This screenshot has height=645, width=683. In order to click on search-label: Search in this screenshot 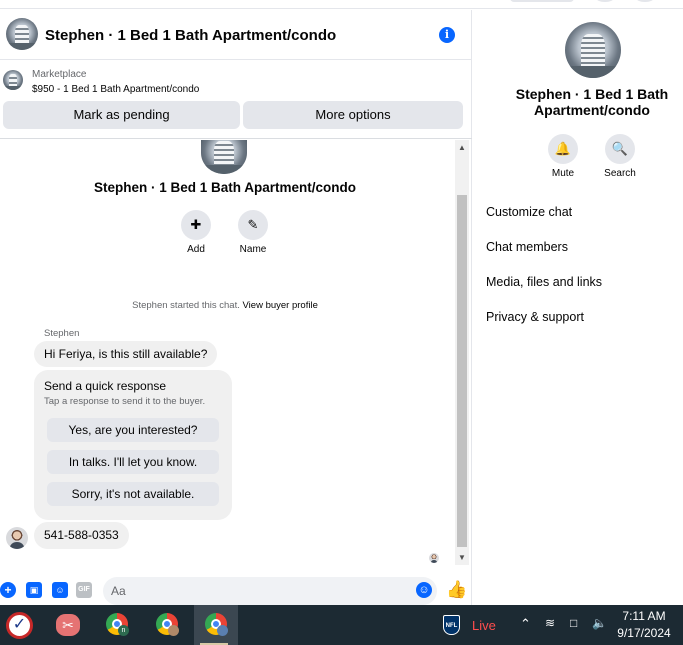, I will do `click(620, 173)`.